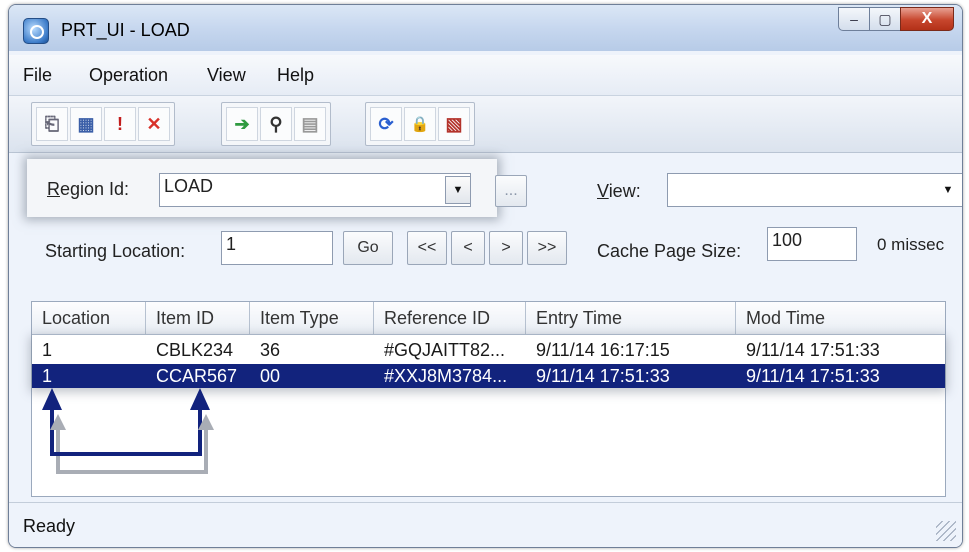 The height and width of the screenshot is (552, 969). What do you see at coordinates (154, 124) in the screenshot?
I see `delete-icon: ✕` at bounding box center [154, 124].